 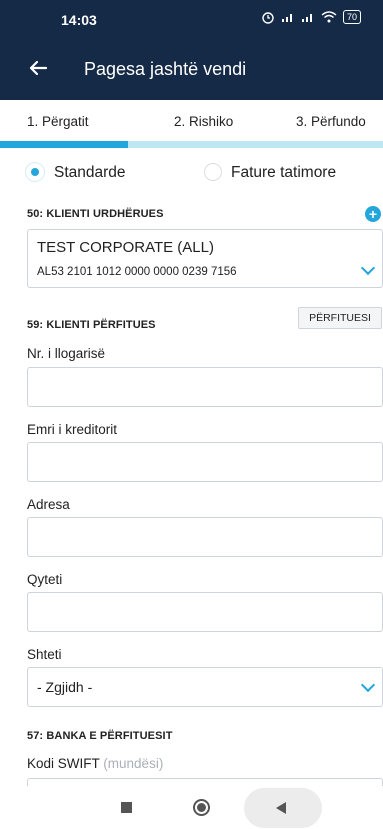 I want to click on swift-optional-text: (mundësi), so click(x=133, y=763).